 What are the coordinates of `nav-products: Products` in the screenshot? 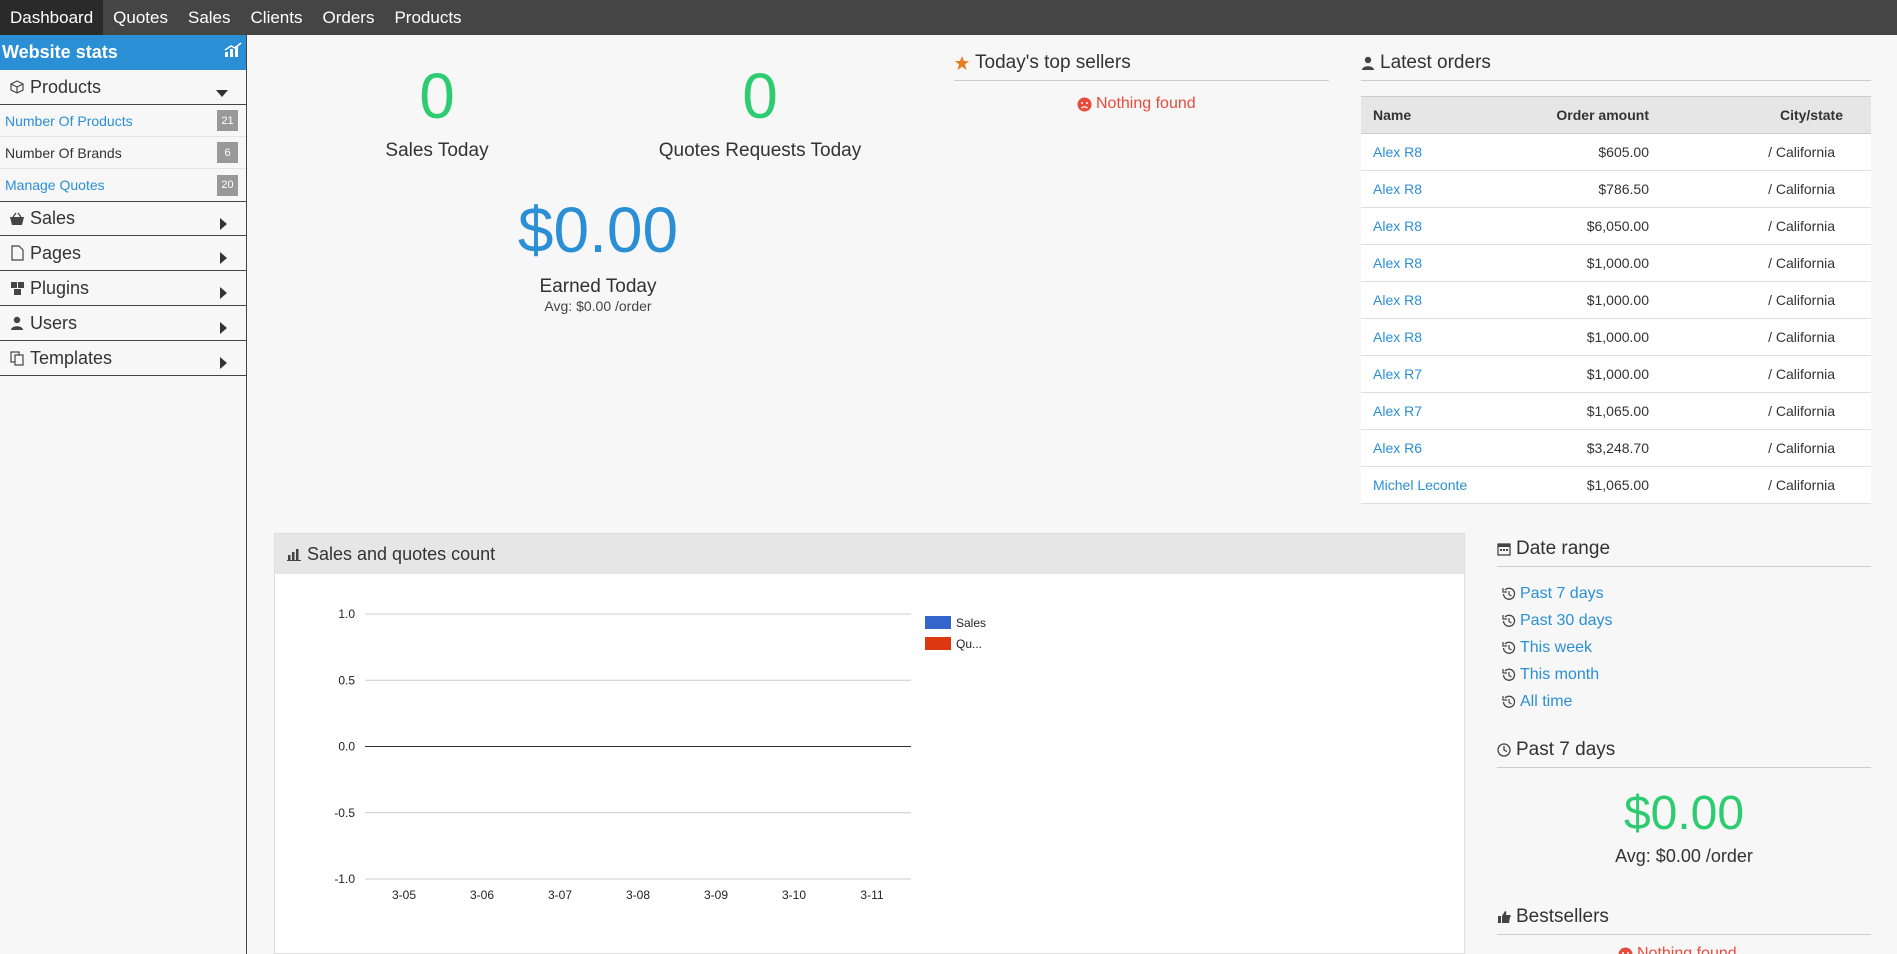 It's located at (427, 17).